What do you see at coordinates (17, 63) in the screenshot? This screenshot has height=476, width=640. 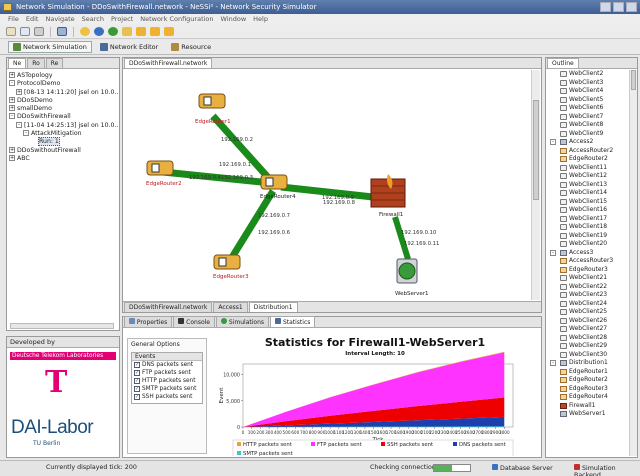 I see `tab-networks: Ne` at bounding box center [17, 63].